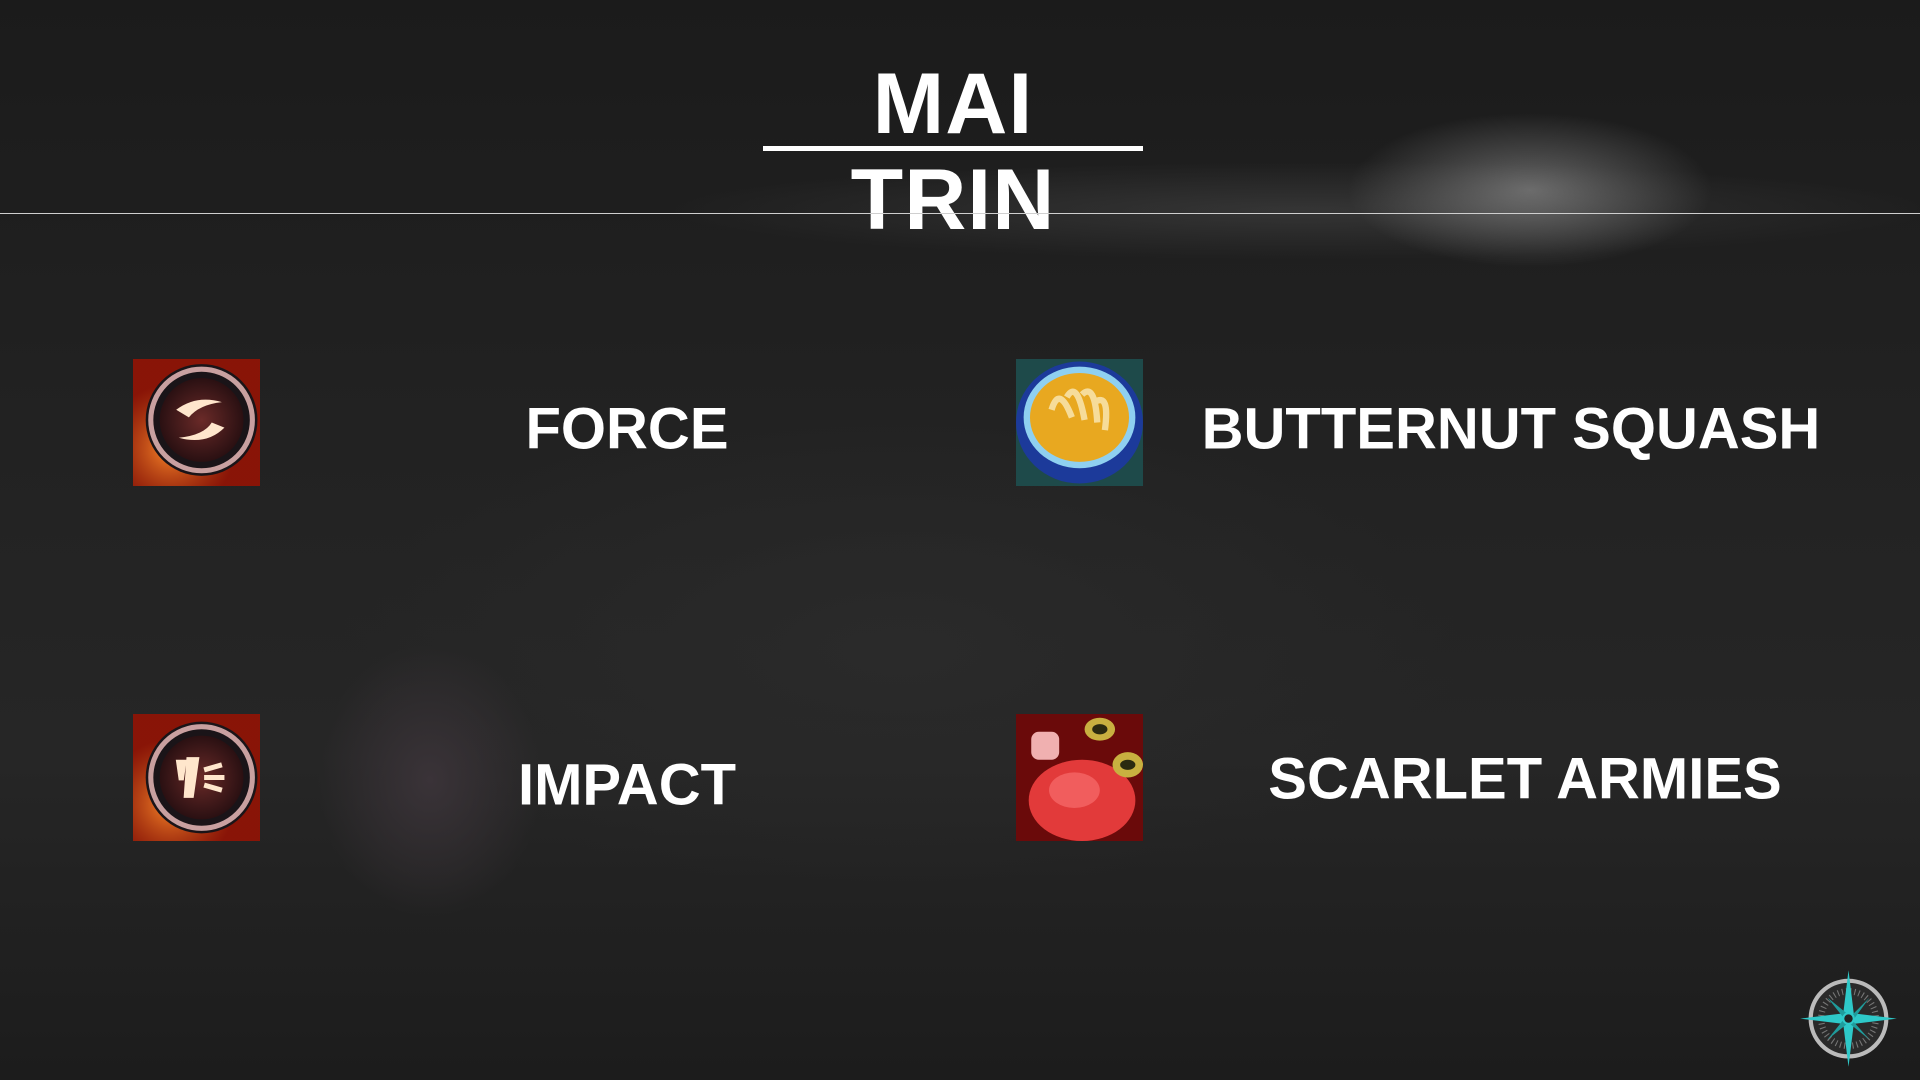 This screenshot has width=1920, height=1080. Describe the element at coordinates (196, 777) in the screenshot. I see `impact-sigil-icon` at that location.